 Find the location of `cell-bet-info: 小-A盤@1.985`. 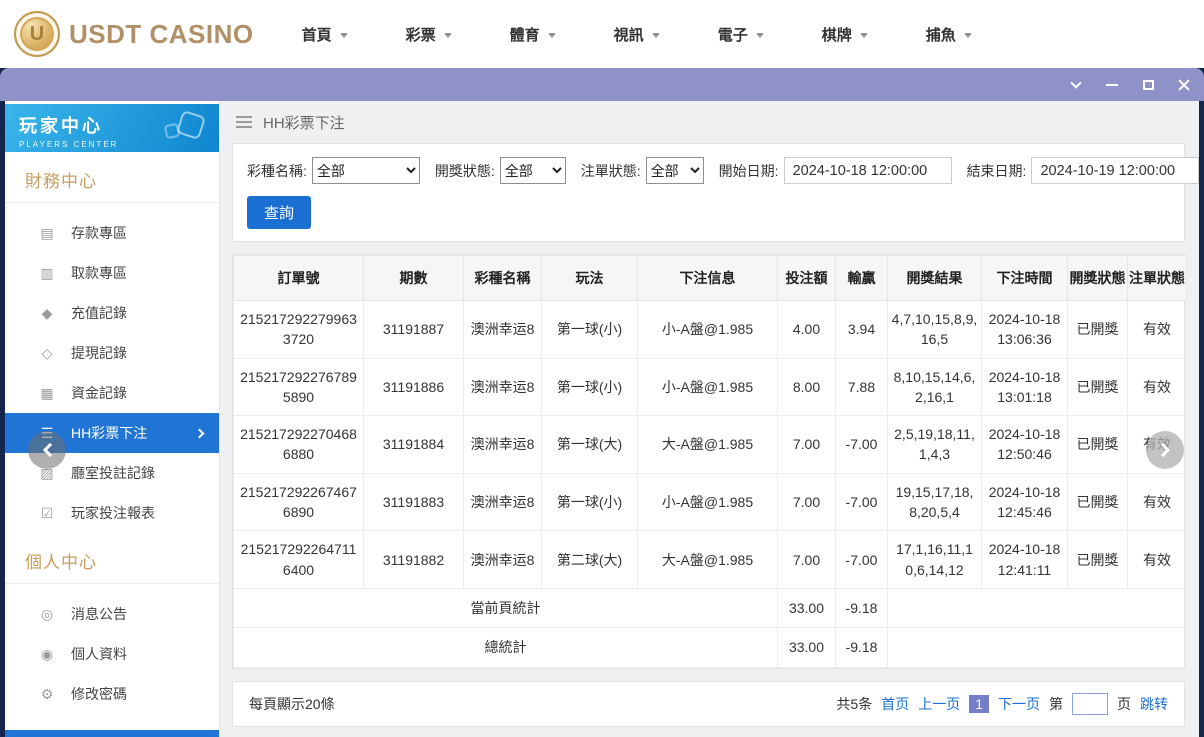

cell-bet-info: 小-A盤@1.985 is located at coordinates (707, 387).